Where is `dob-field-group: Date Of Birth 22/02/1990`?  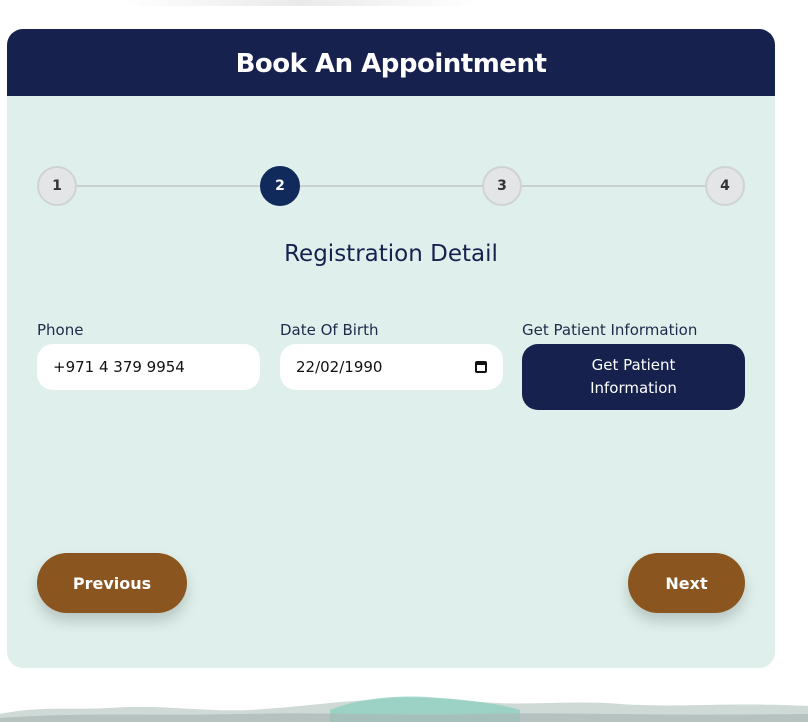 dob-field-group: Date Of Birth 22/02/1990 is located at coordinates (391, 355).